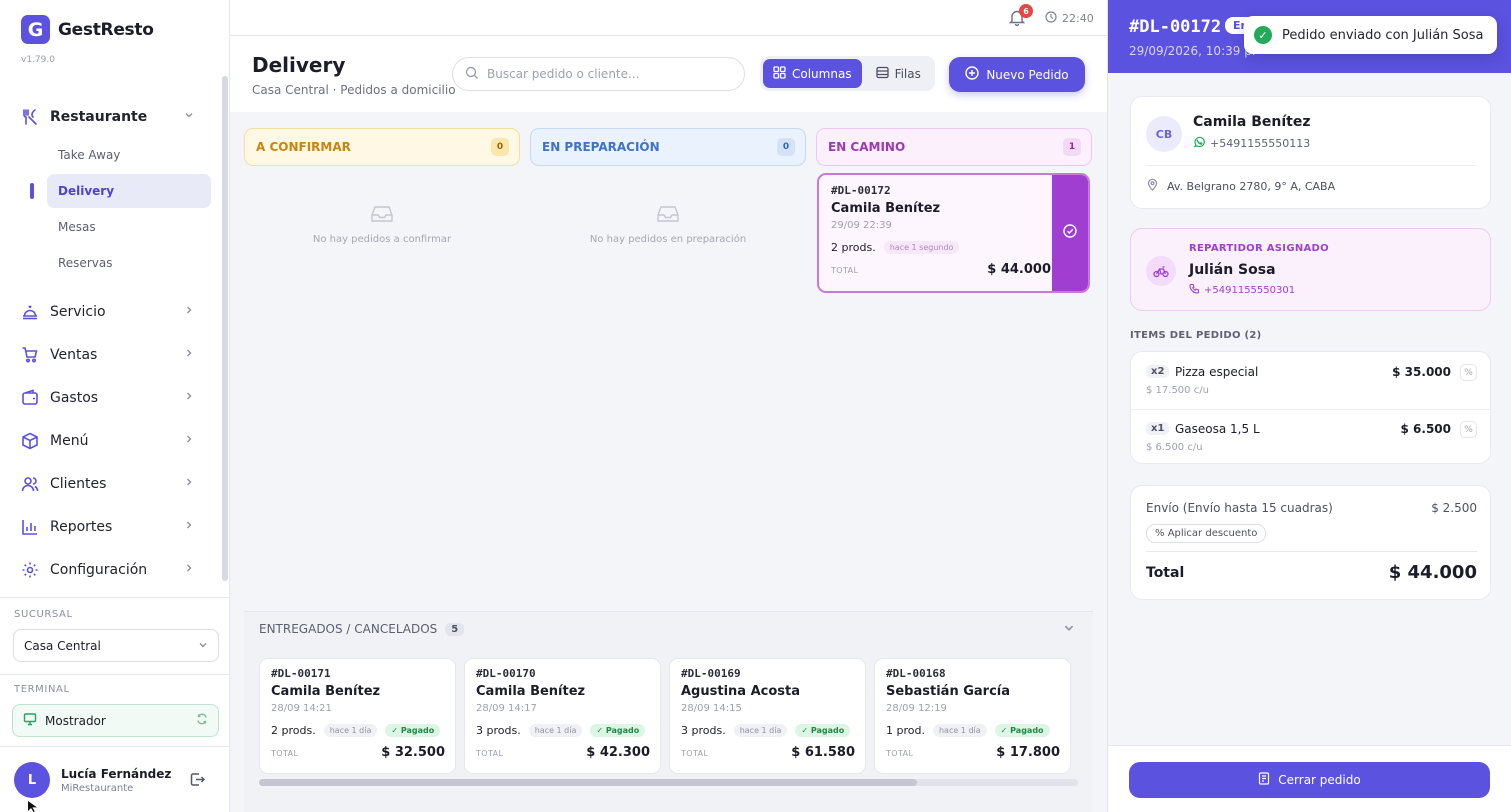  Describe the element at coordinates (225, 328) in the screenshot. I see `sidebar-scrollbar` at that location.